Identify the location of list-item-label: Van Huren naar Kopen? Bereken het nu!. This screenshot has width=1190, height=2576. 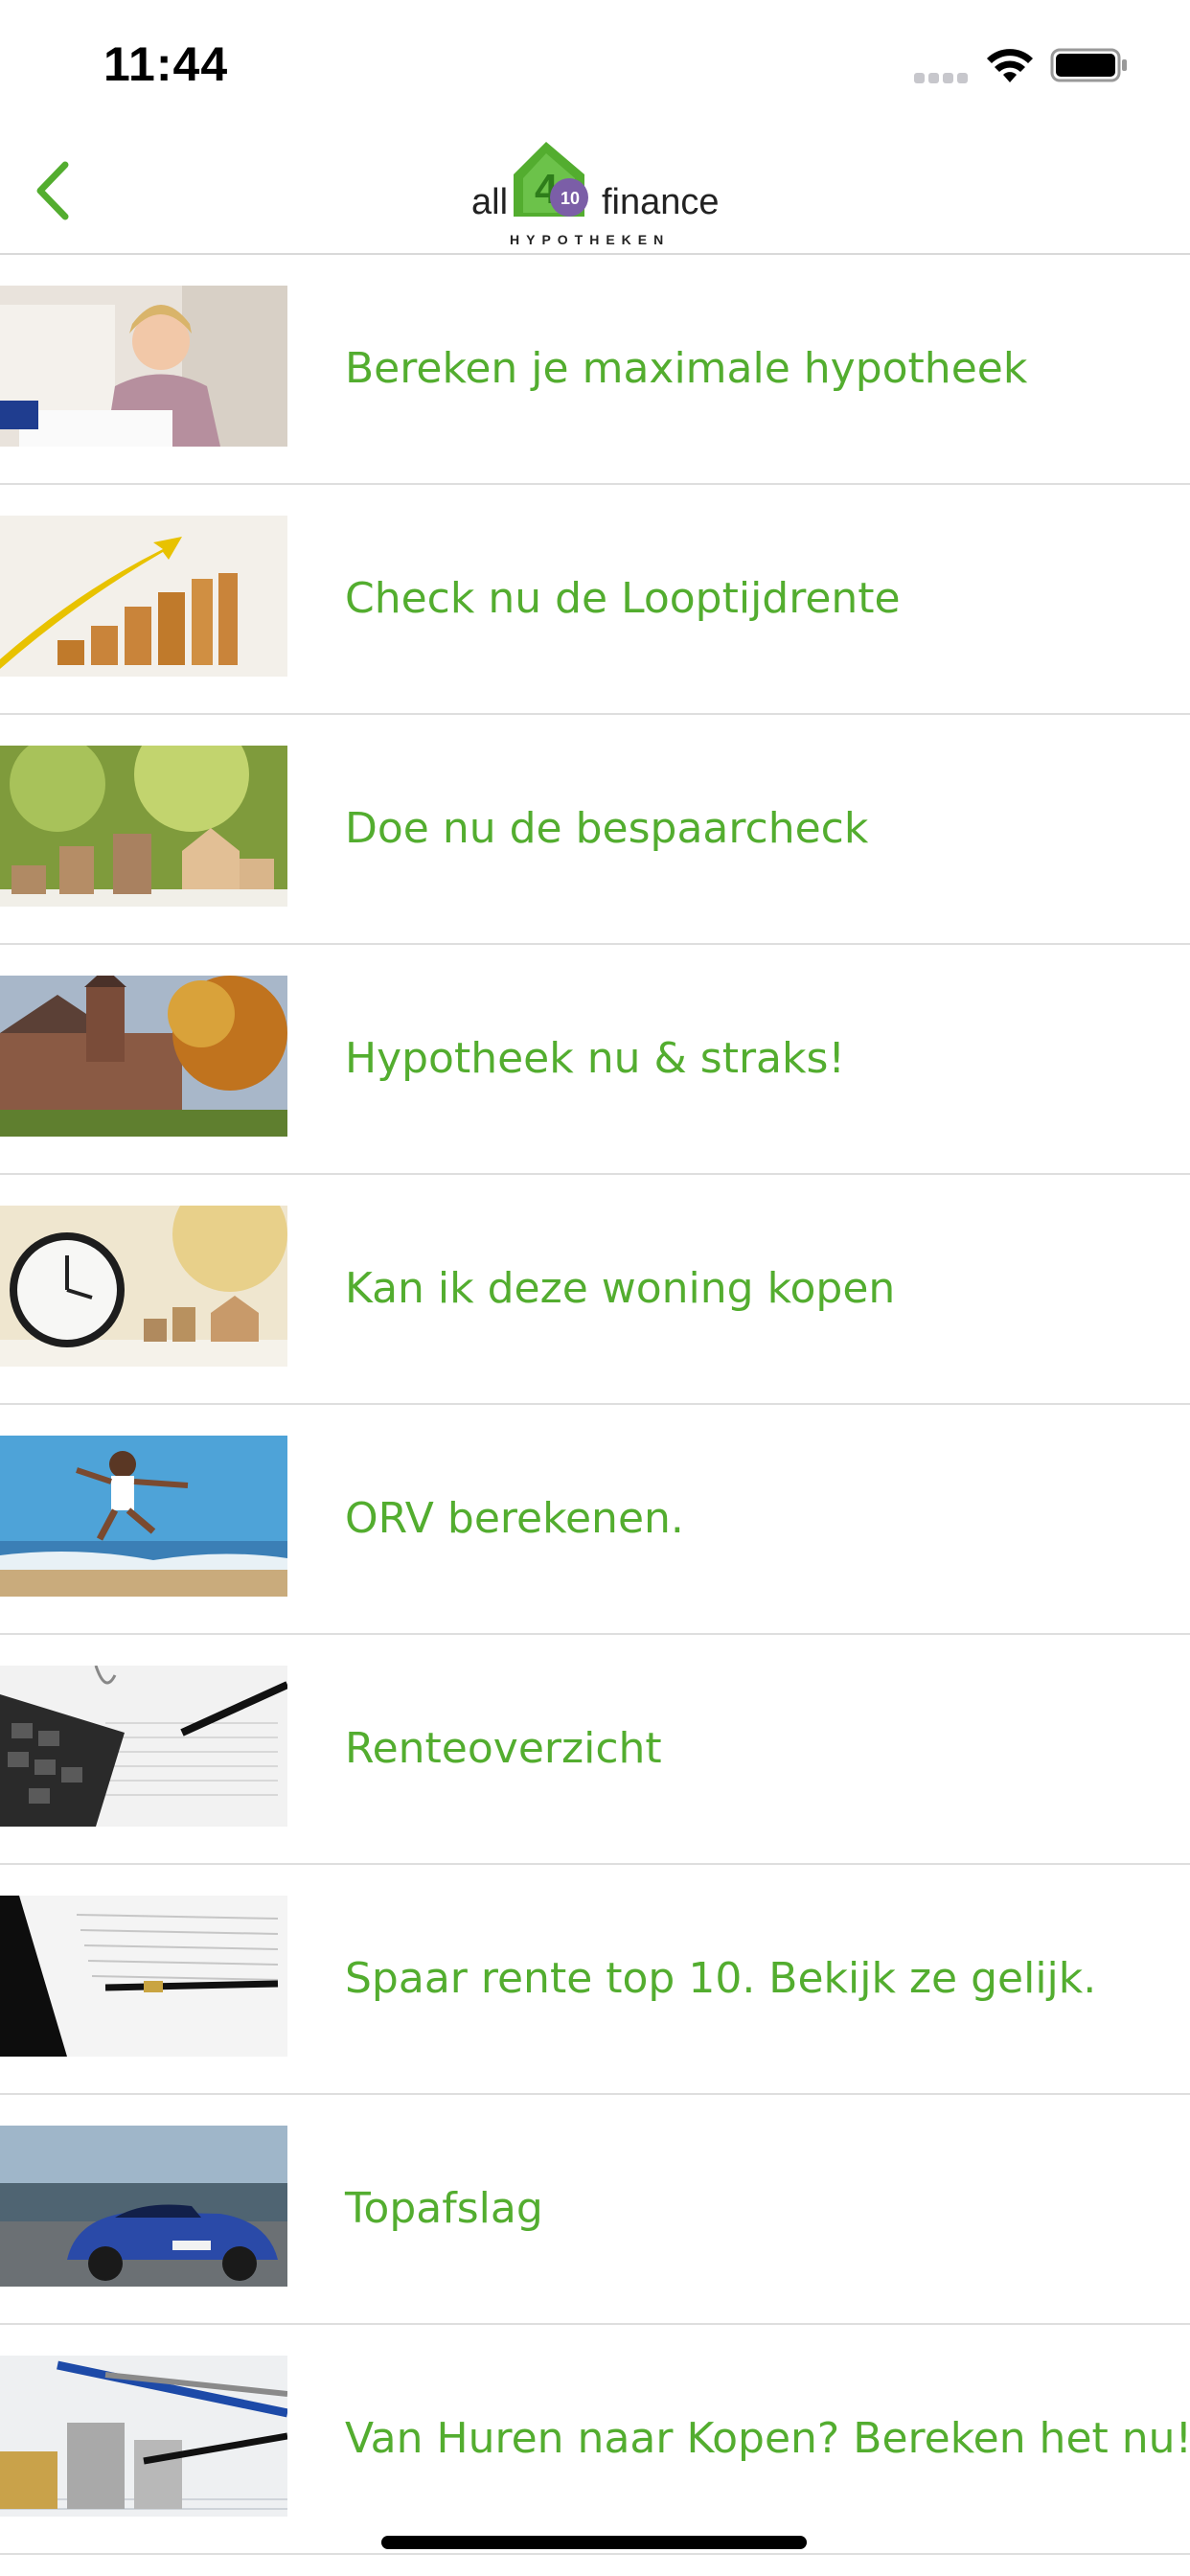
(767, 2438).